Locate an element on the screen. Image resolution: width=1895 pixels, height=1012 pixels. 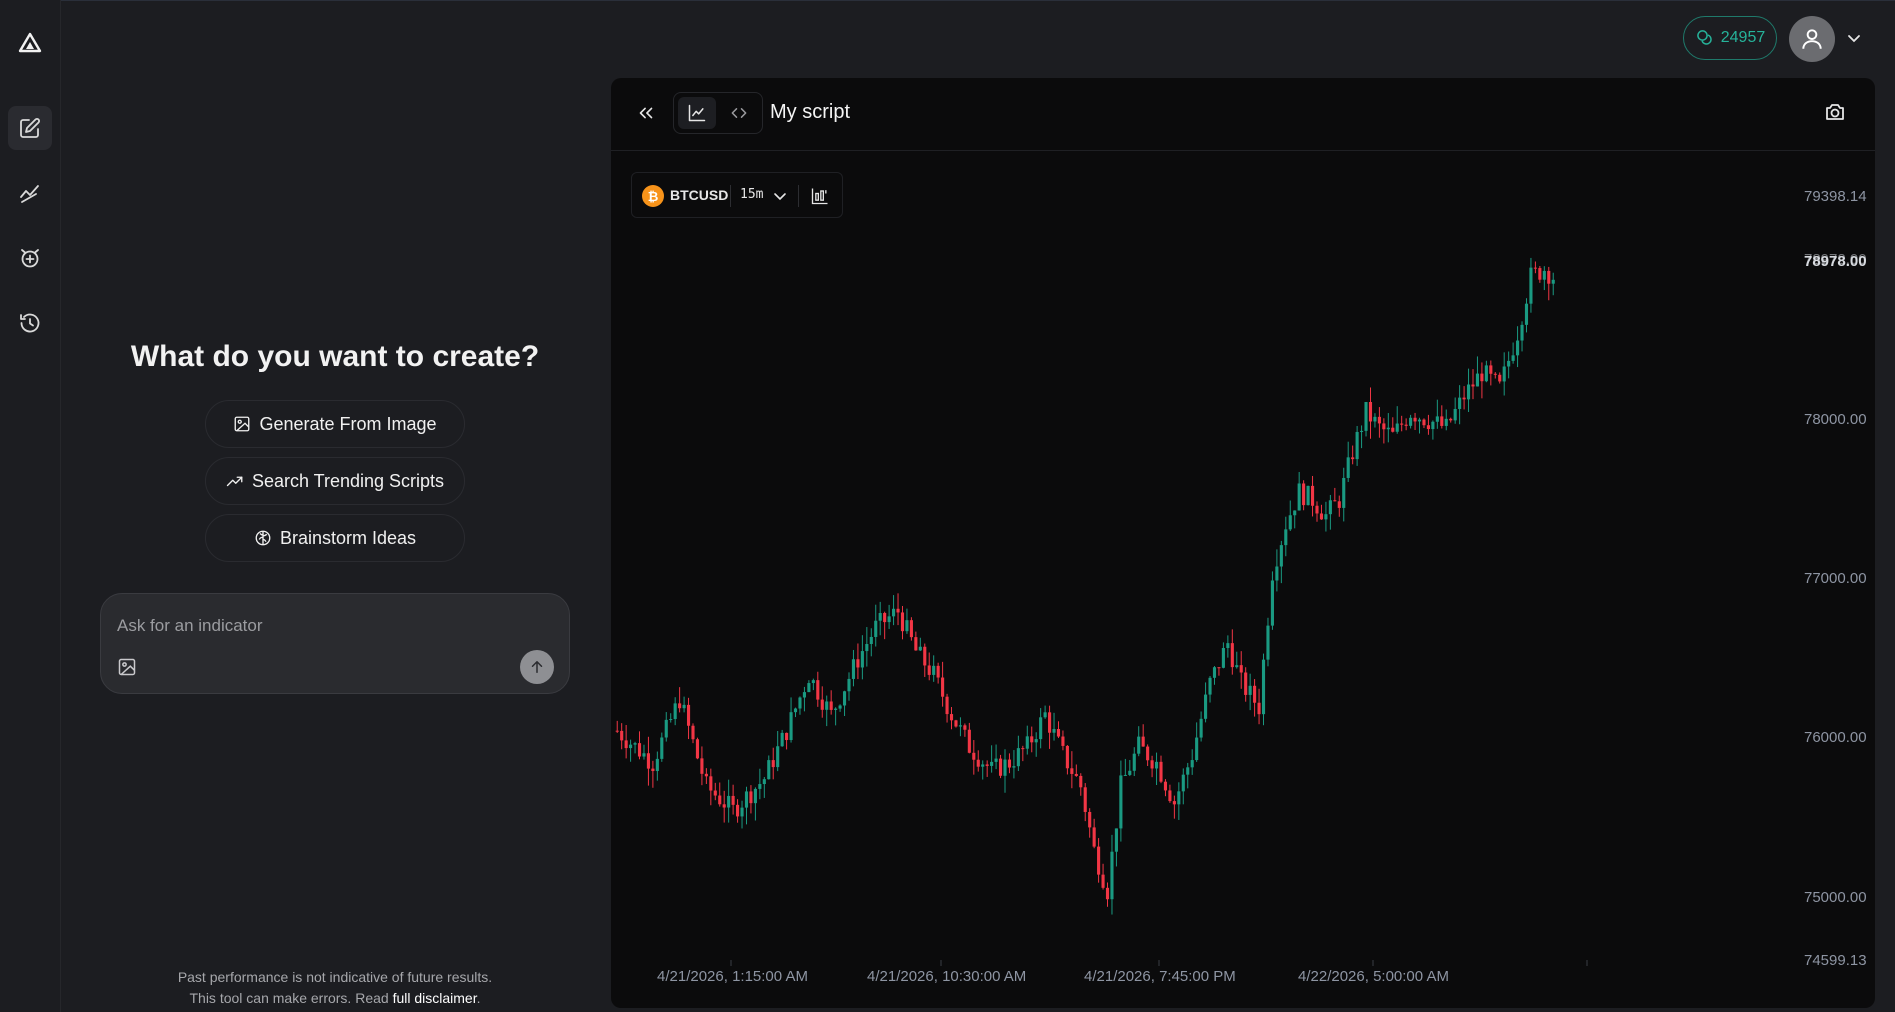
indicators-icon is located at coordinates (820, 196).